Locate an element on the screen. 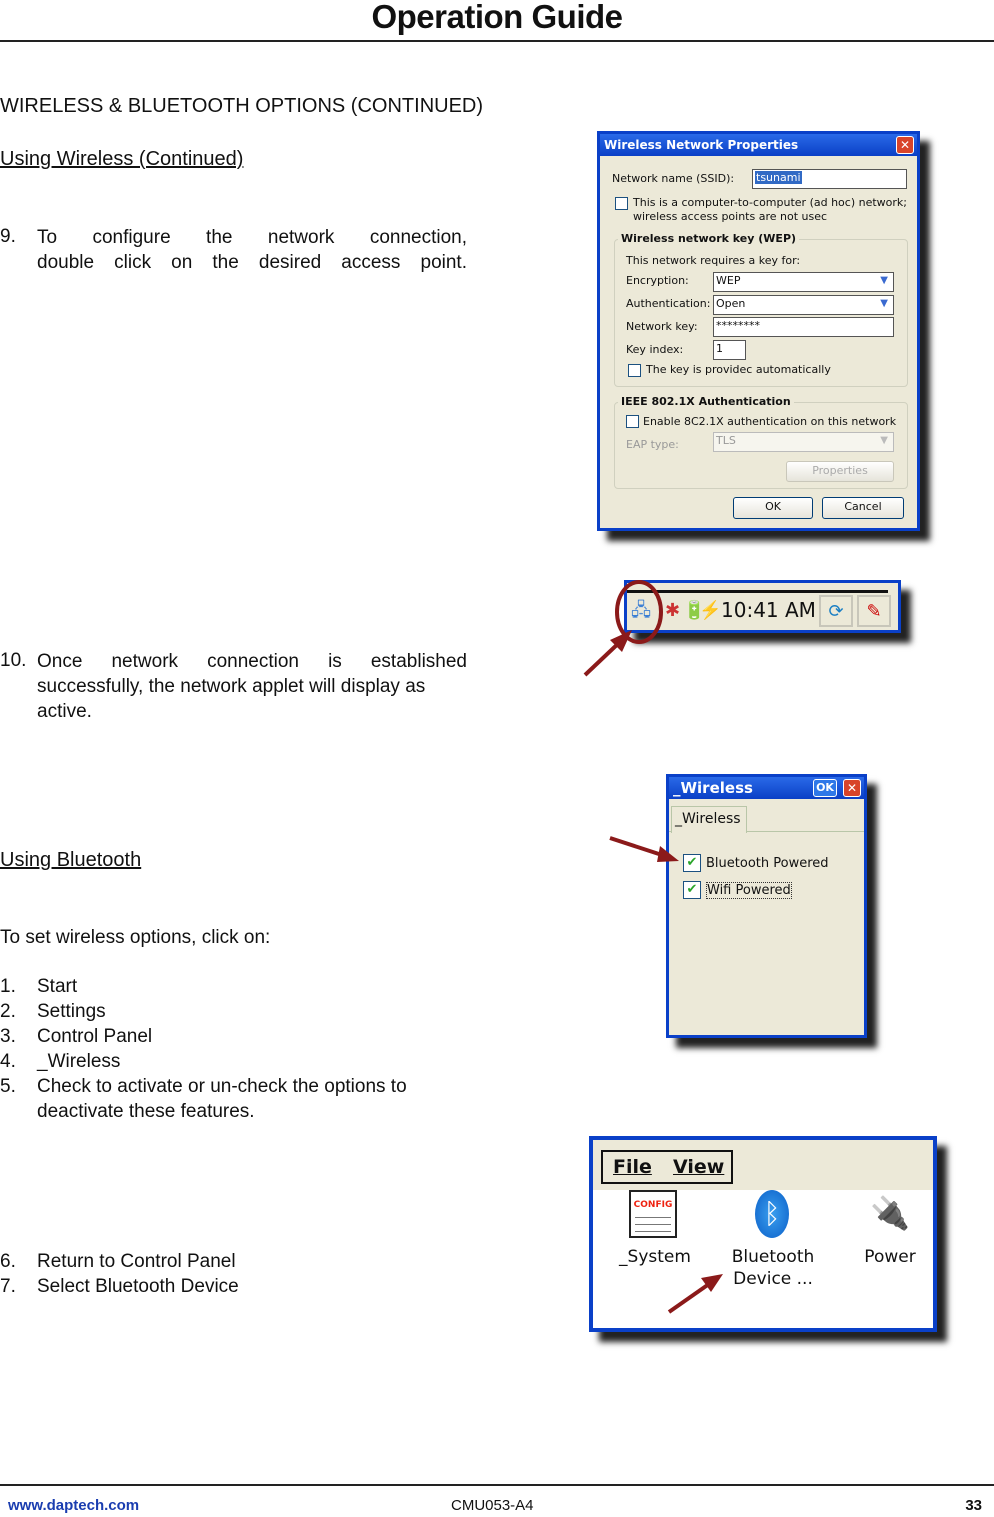 Image resolution: width=994 pixels, height=1517 pixels. dialog-titlebar: Wireless Network Properties ✕ is located at coordinates (758, 145).